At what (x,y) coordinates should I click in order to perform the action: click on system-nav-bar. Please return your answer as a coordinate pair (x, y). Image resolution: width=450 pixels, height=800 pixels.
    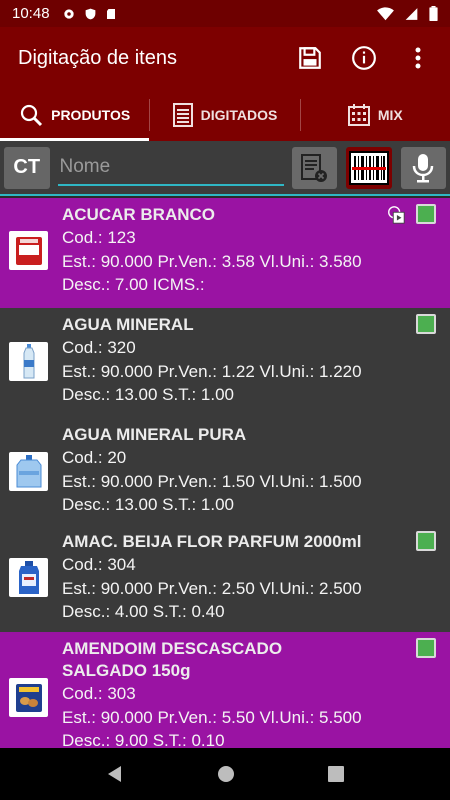
    Looking at the image, I should click on (225, 774).